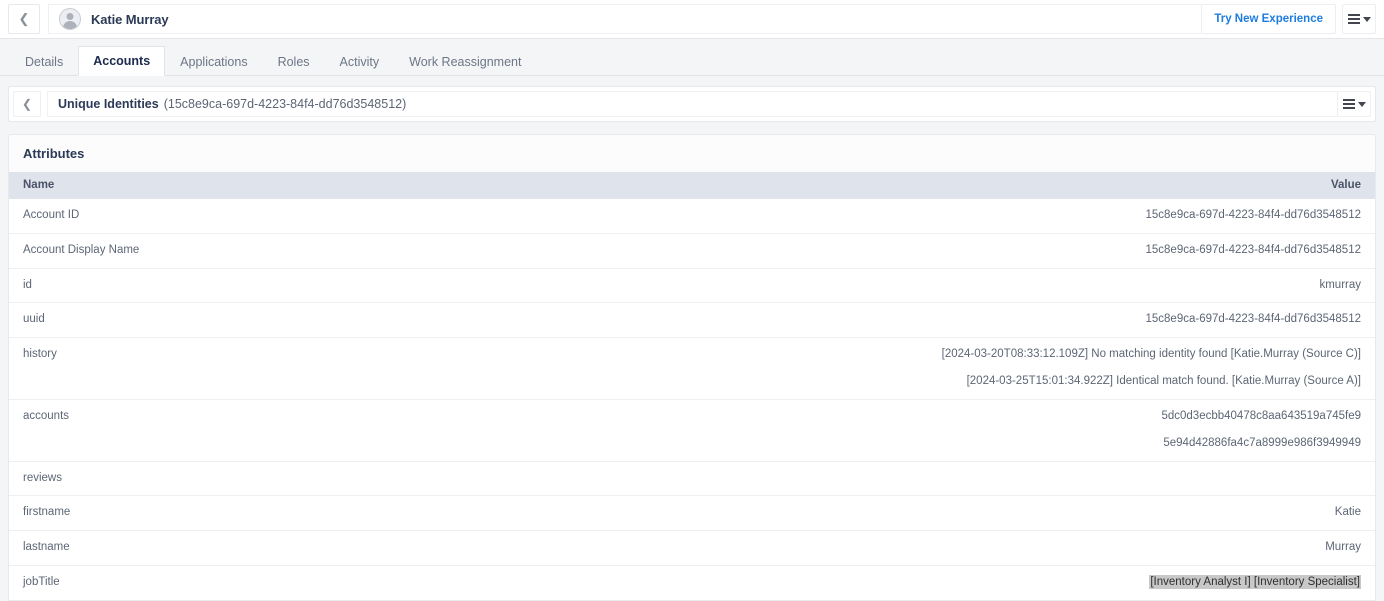  I want to click on column-header-value: Value, so click(1006, 185).